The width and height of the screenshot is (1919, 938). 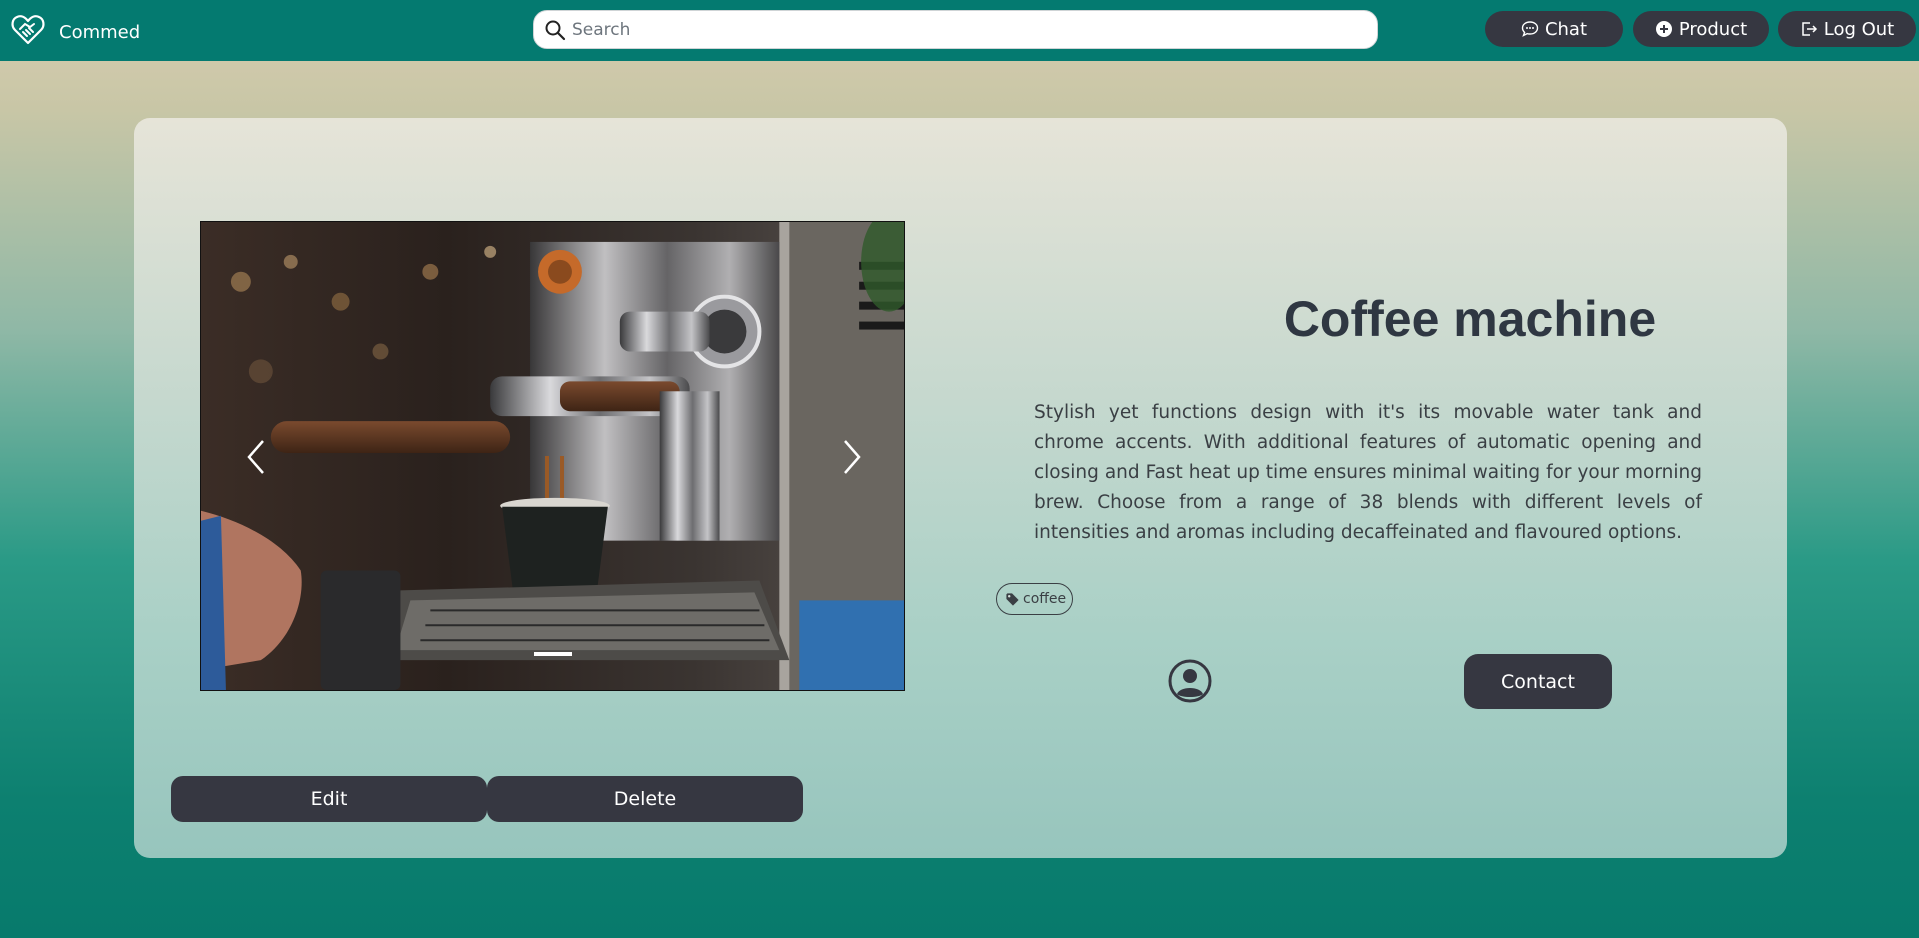 What do you see at coordinates (645, 799) in the screenshot?
I see `delete-button: Delete` at bounding box center [645, 799].